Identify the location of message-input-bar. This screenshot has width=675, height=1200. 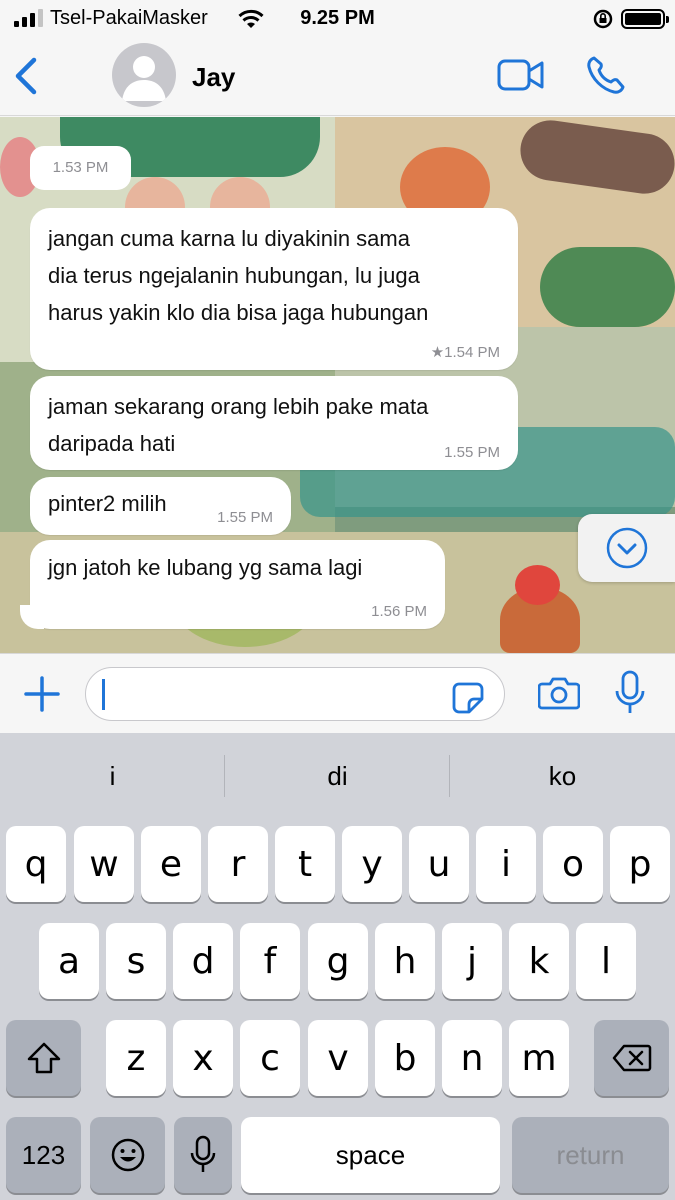
(337, 693).